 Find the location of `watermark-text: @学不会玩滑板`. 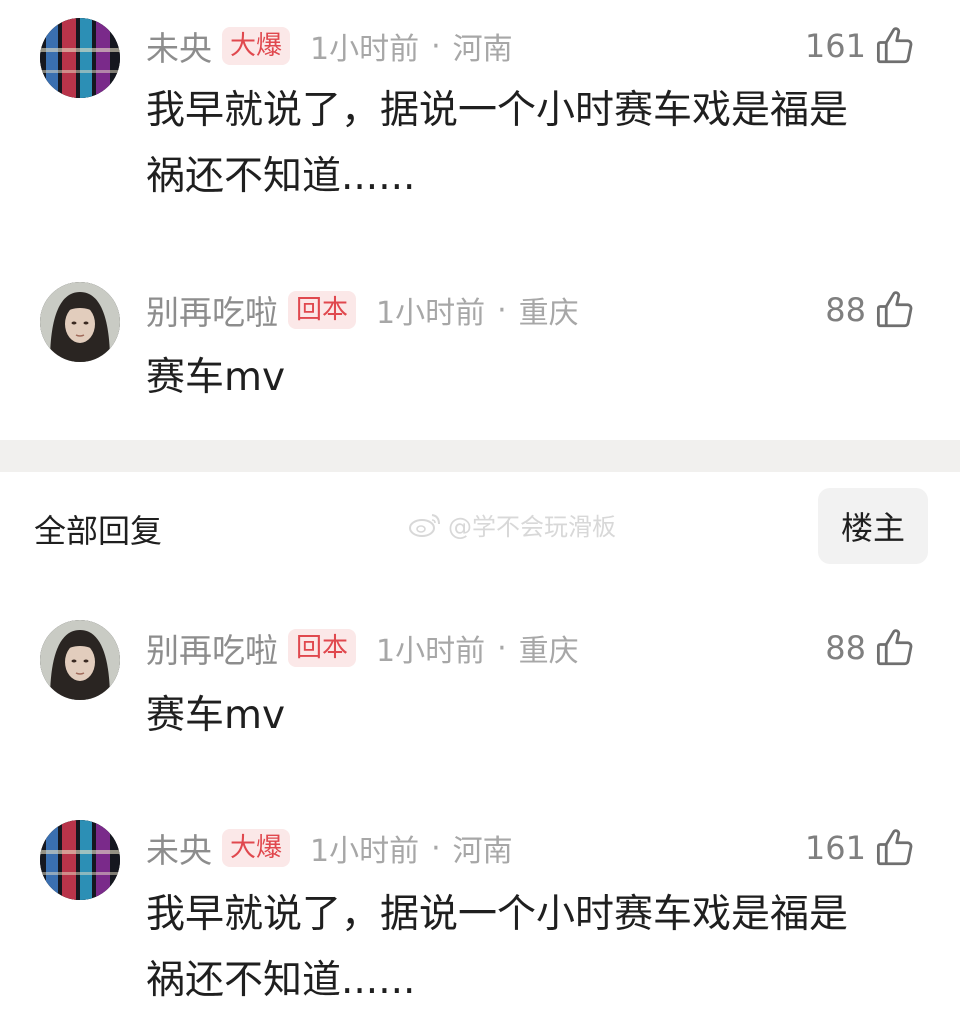

watermark-text: @学不会玩滑板 is located at coordinates (532, 527).